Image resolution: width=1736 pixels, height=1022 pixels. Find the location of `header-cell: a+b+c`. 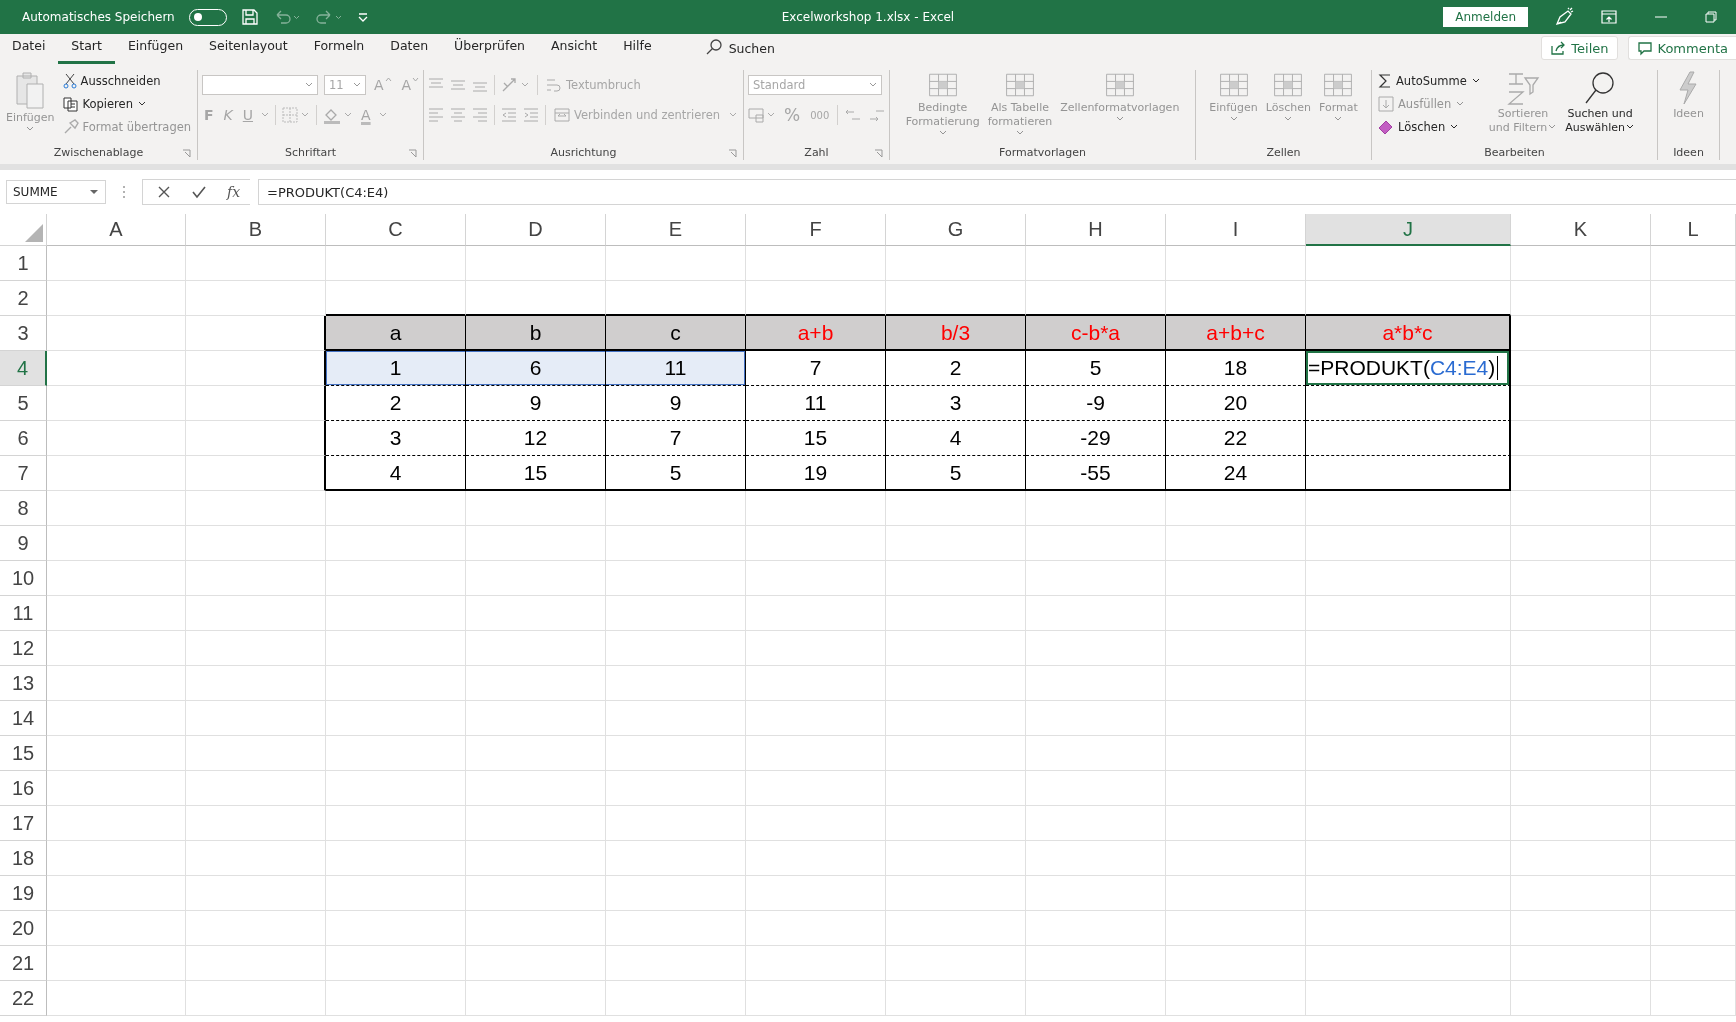

header-cell: a+b+c is located at coordinates (1236, 333).